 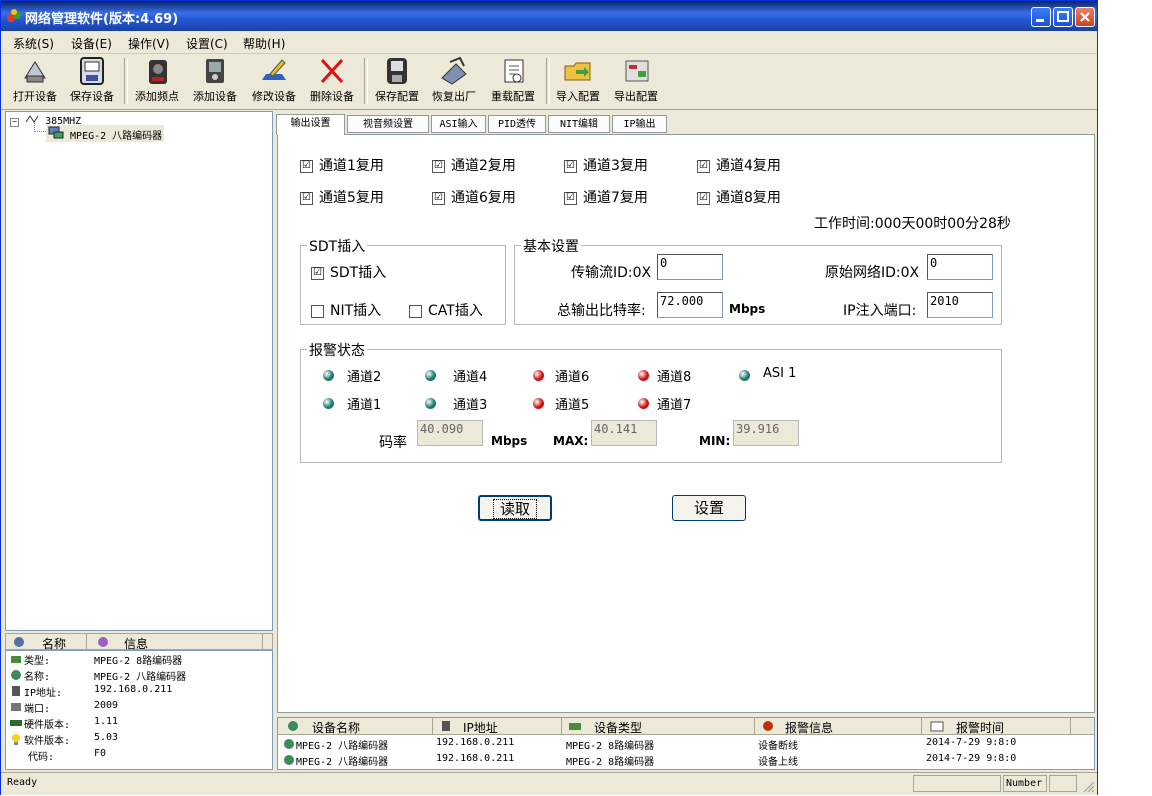 What do you see at coordinates (293, 726) in the screenshot?
I see `device-name-icon` at bounding box center [293, 726].